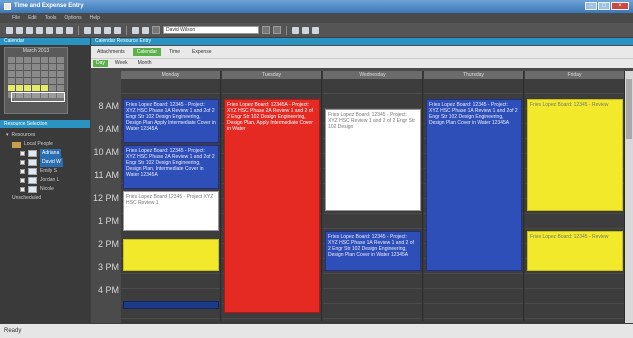 The height and width of the screenshot is (338, 633). I want to click on tree-item-person: Jordan L, so click(48, 180).